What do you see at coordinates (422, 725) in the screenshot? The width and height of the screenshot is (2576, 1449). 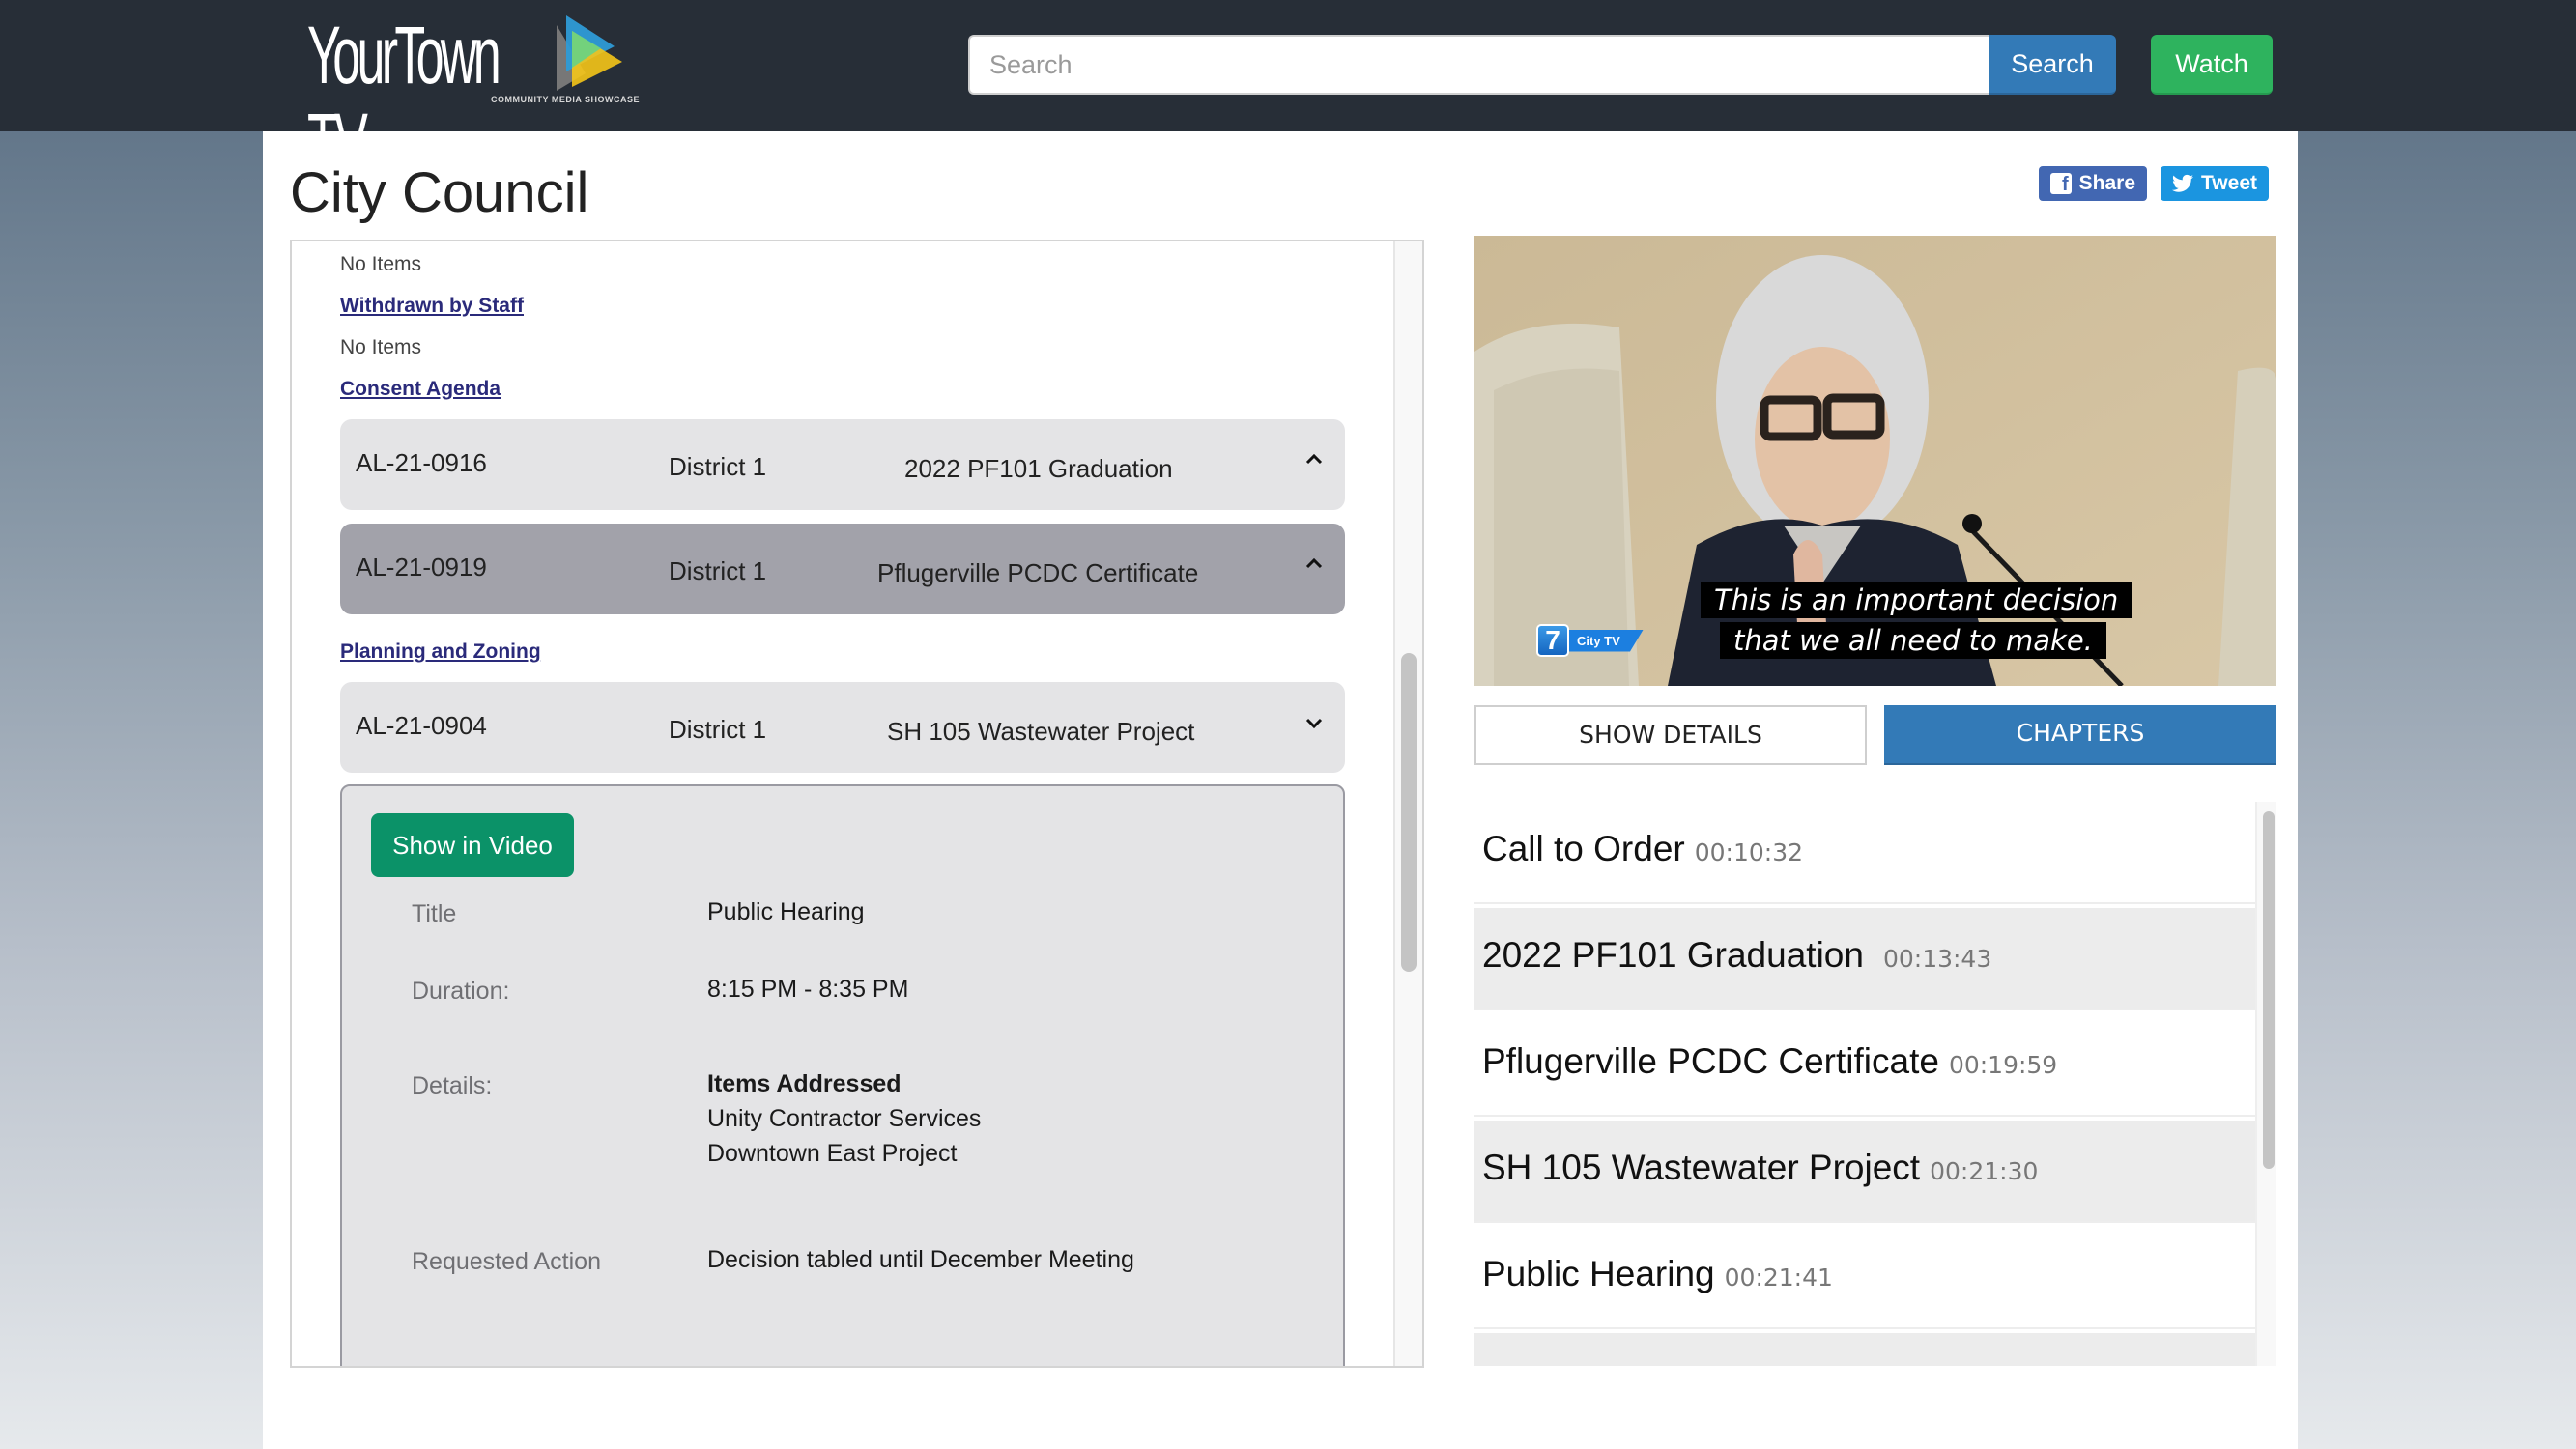 I see `item-id: AL-21-0904` at bounding box center [422, 725].